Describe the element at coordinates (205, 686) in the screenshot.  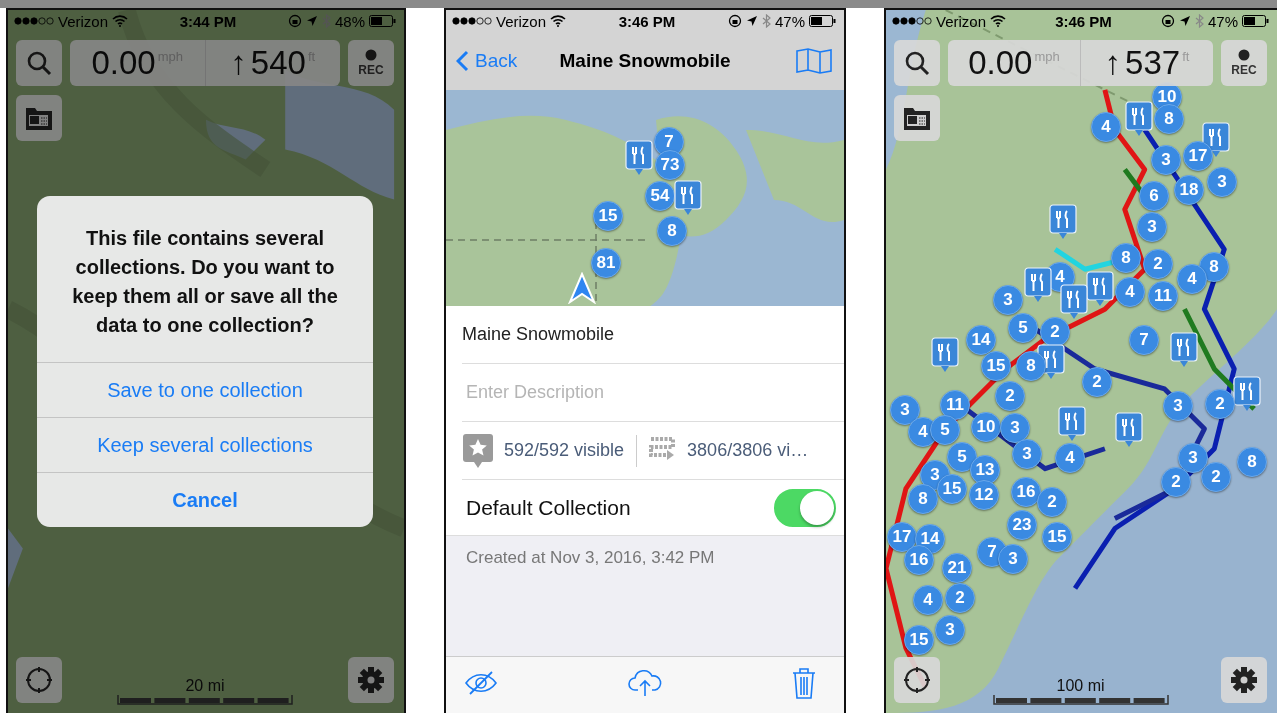
I see `scale-label: 20 mi` at that location.